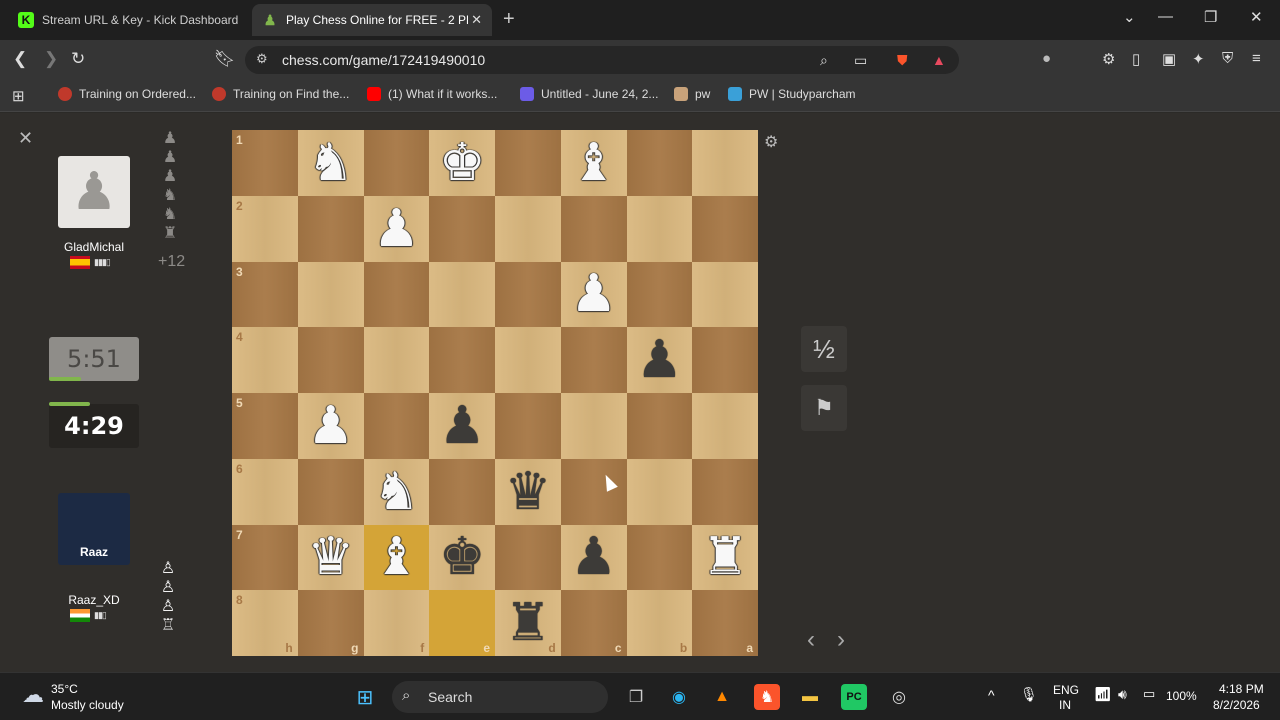 Image resolution: width=1280 pixels, height=720 pixels. Describe the element at coordinates (372, 20) in the screenshot. I see `tab-chess: ♟ Play Chess Online for FREE - 2 Pl ✕` at that location.